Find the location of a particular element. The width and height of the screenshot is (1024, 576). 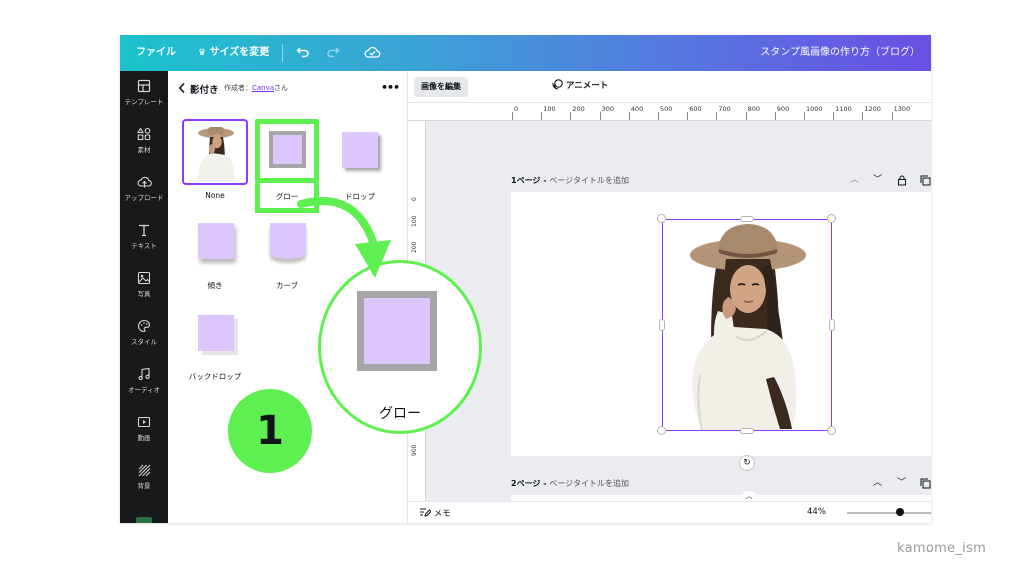

top-menu-bar: ファイル ♛ サイズを変更 スタンプ風画像の作り方（ブログ） is located at coordinates (525, 53).